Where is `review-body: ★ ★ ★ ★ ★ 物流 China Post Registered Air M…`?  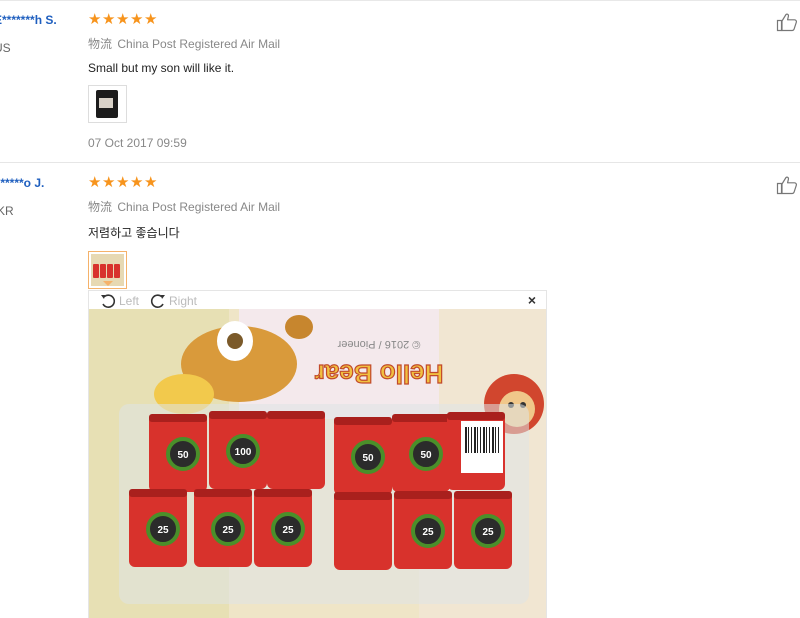 review-body: ★ ★ ★ ★ ★ 物流 China Post Registered Air M… is located at coordinates (388, 231).